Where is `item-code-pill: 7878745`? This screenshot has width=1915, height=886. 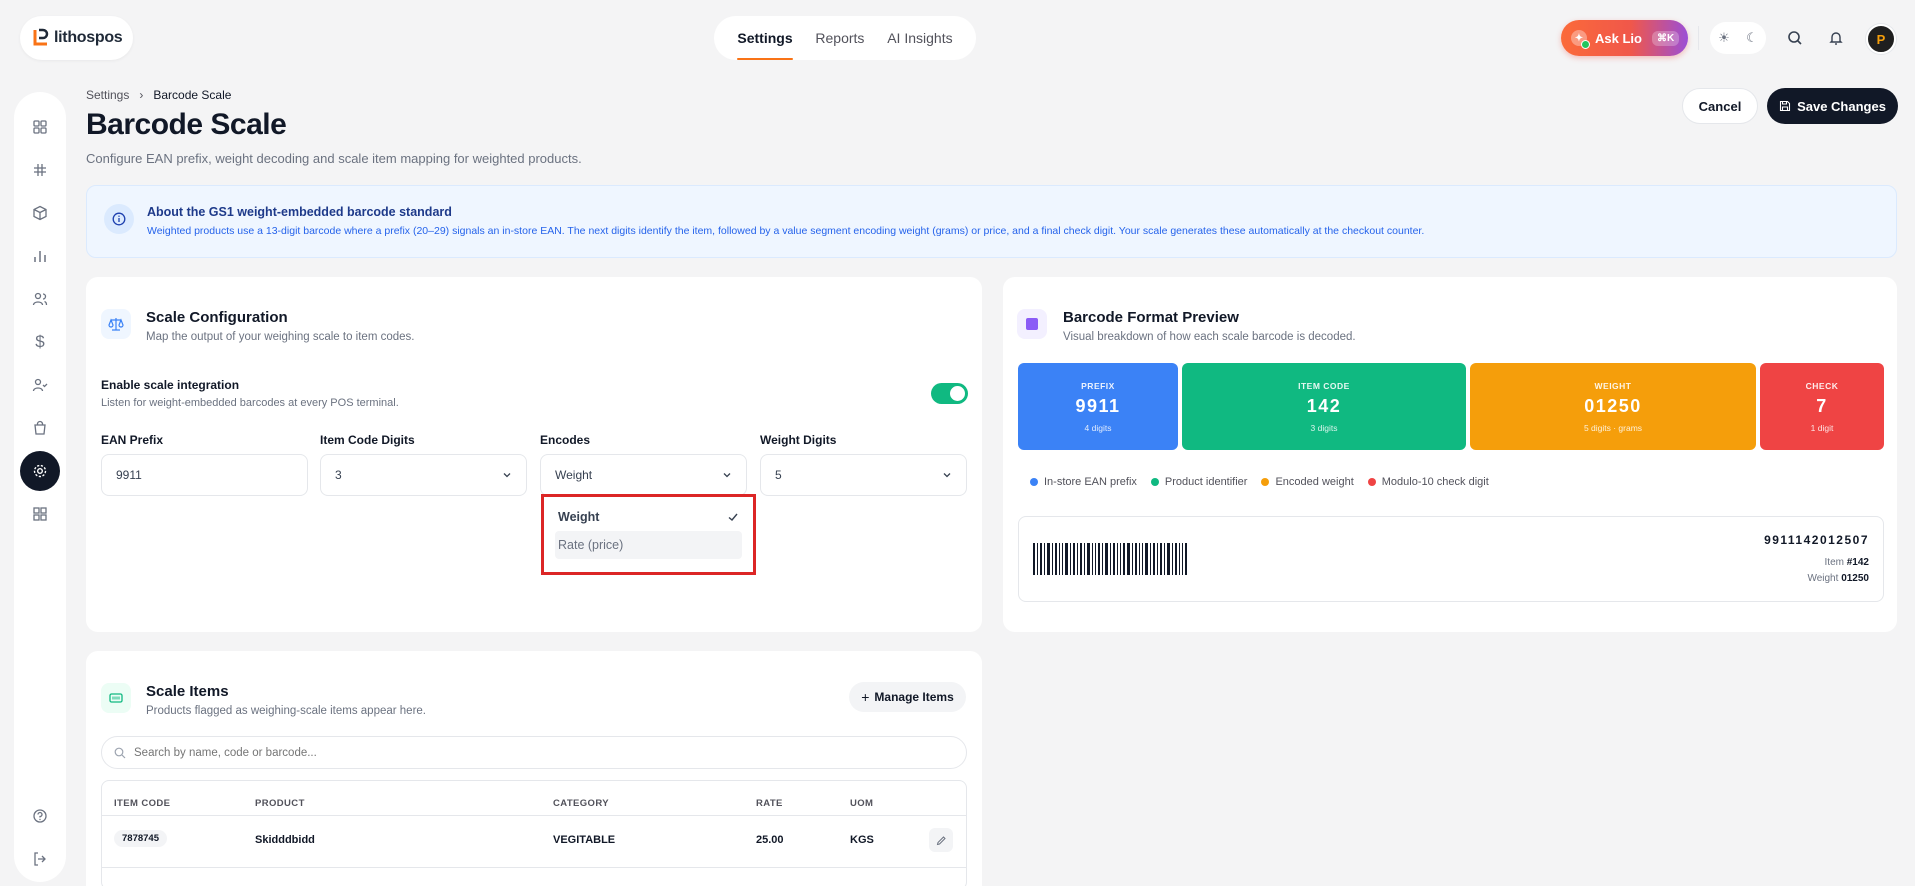
item-code-pill: 7878745 is located at coordinates (140, 838).